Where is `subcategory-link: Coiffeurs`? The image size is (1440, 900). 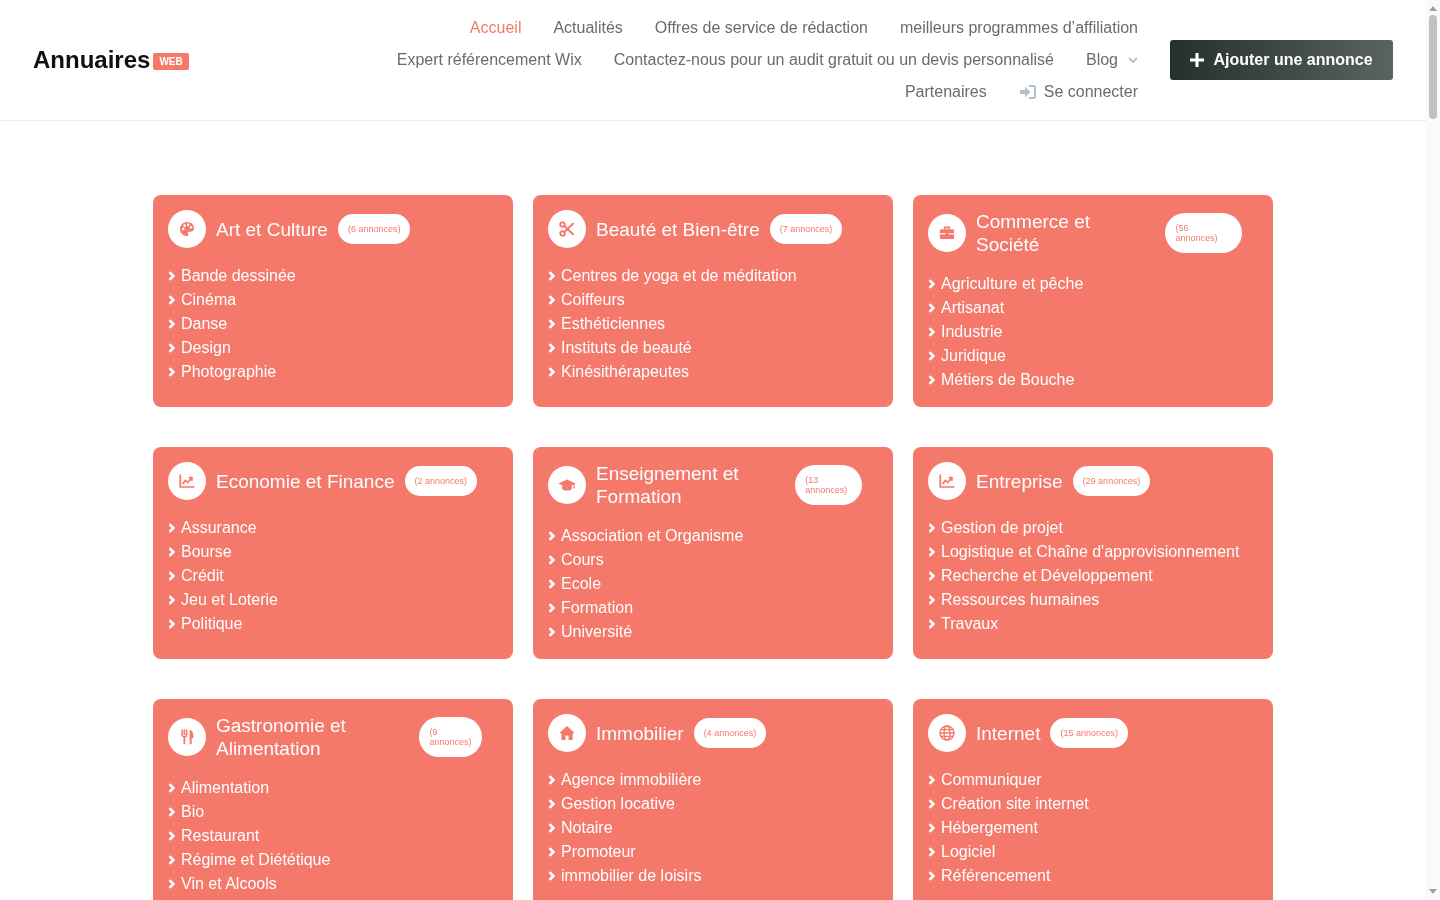
subcategory-link: Coiffeurs is located at coordinates (586, 300).